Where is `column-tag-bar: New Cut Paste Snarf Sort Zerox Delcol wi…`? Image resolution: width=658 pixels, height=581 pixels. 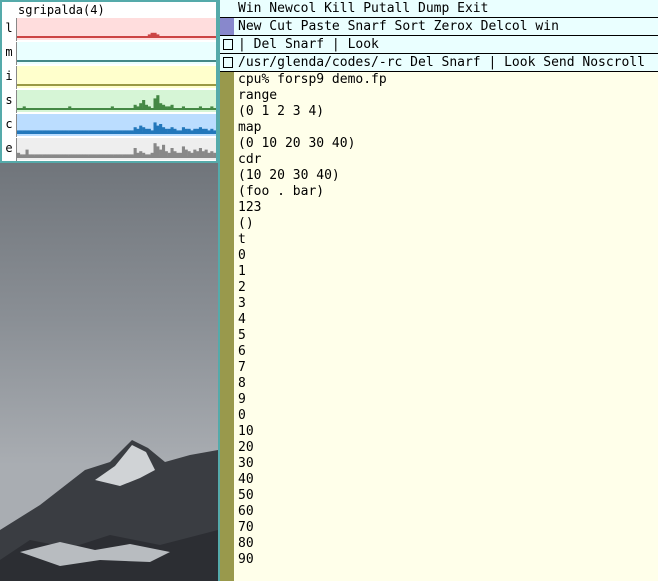
column-tag-bar: New Cut Paste Snarf Sort Zerox Delcol wi… is located at coordinates (439, 27).